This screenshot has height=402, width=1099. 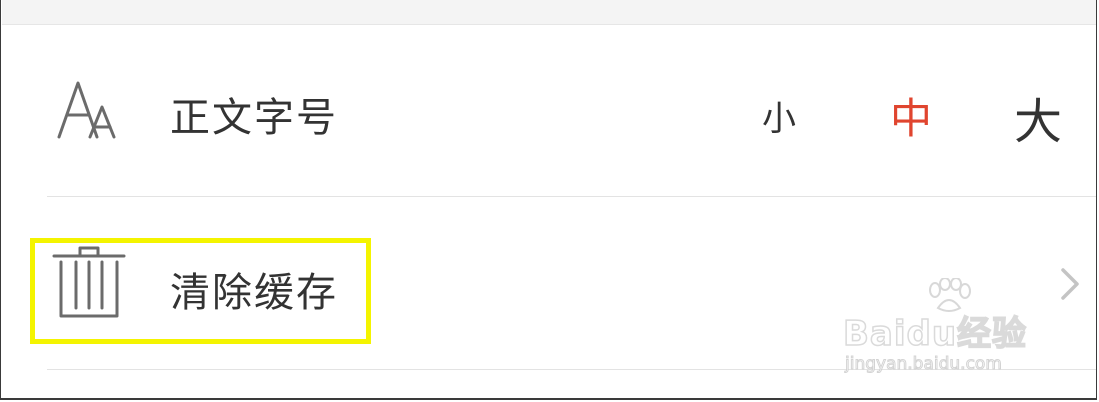 I want to click on font-size-medium-option: 中, so click(x=911, y=115).